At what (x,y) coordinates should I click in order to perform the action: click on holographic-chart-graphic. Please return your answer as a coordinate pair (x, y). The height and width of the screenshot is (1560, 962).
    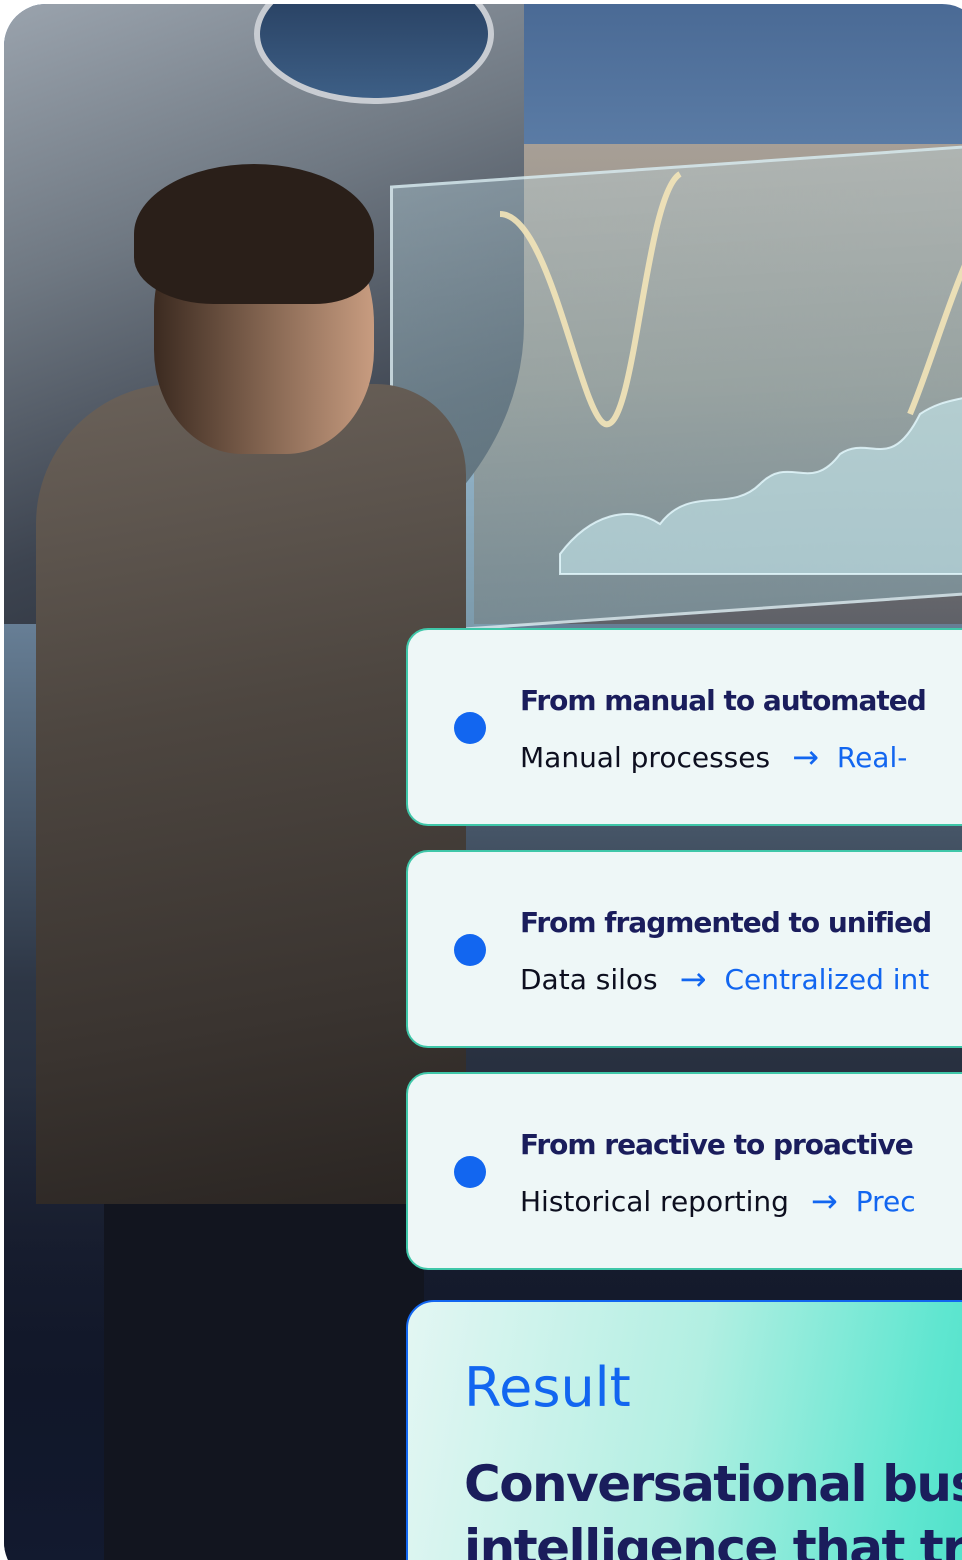
    Looking at the image, I should click on (730, 373).